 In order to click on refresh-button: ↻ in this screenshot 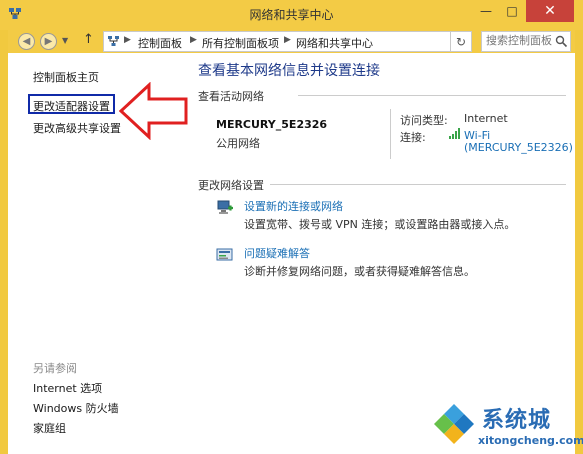, I will do `click(461, 41)`.